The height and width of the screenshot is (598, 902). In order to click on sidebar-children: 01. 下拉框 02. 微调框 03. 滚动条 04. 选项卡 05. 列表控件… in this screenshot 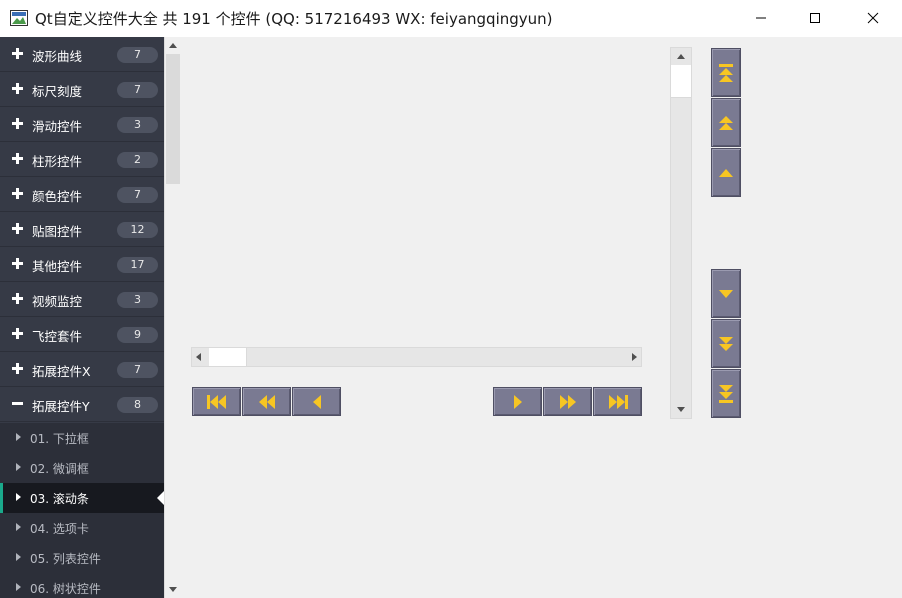, I will do `click(82, 510)`.